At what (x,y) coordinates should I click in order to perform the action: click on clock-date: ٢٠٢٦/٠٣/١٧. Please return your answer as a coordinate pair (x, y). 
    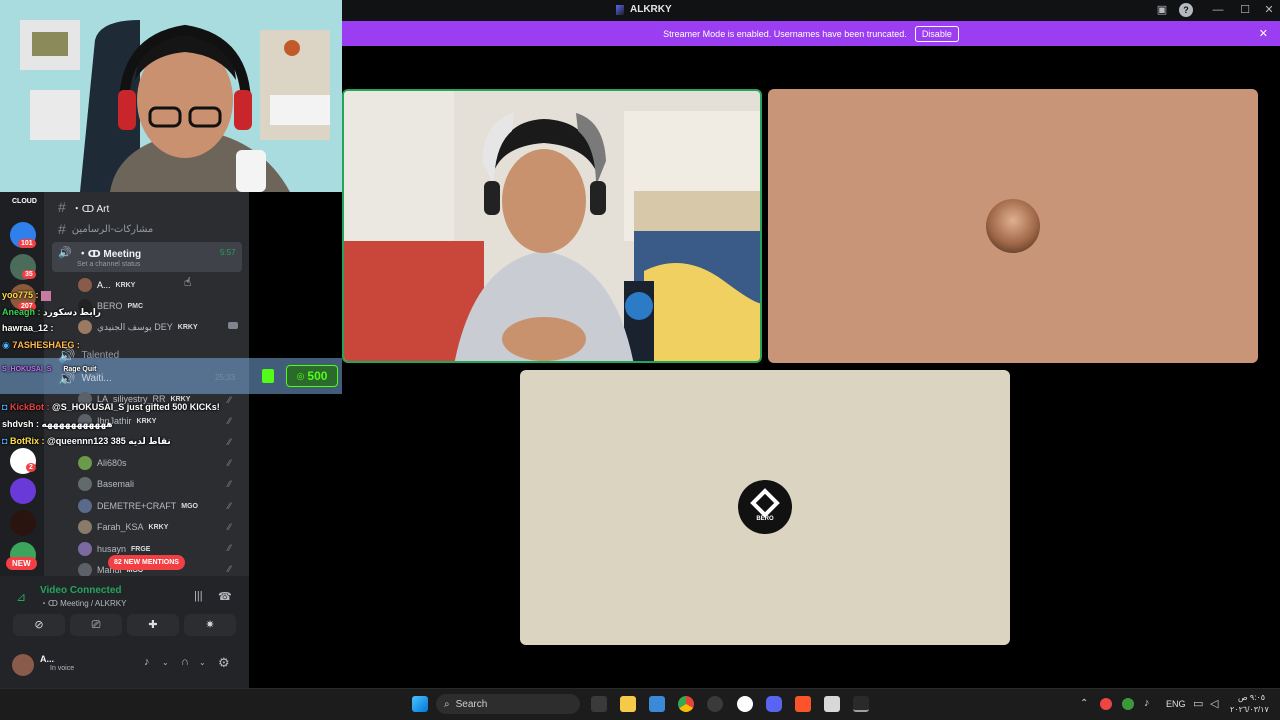
    Looking at the image, I should click on (1249, 709).